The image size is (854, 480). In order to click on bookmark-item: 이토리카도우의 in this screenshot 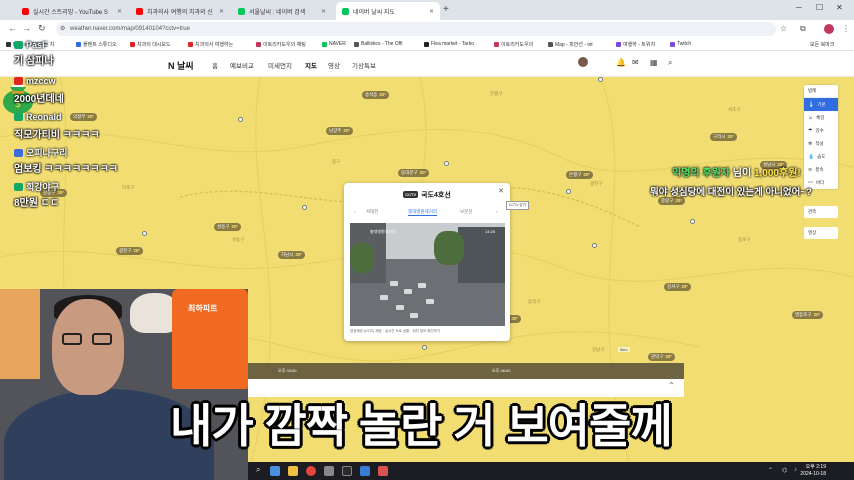, I will do `click(513, 44)`.